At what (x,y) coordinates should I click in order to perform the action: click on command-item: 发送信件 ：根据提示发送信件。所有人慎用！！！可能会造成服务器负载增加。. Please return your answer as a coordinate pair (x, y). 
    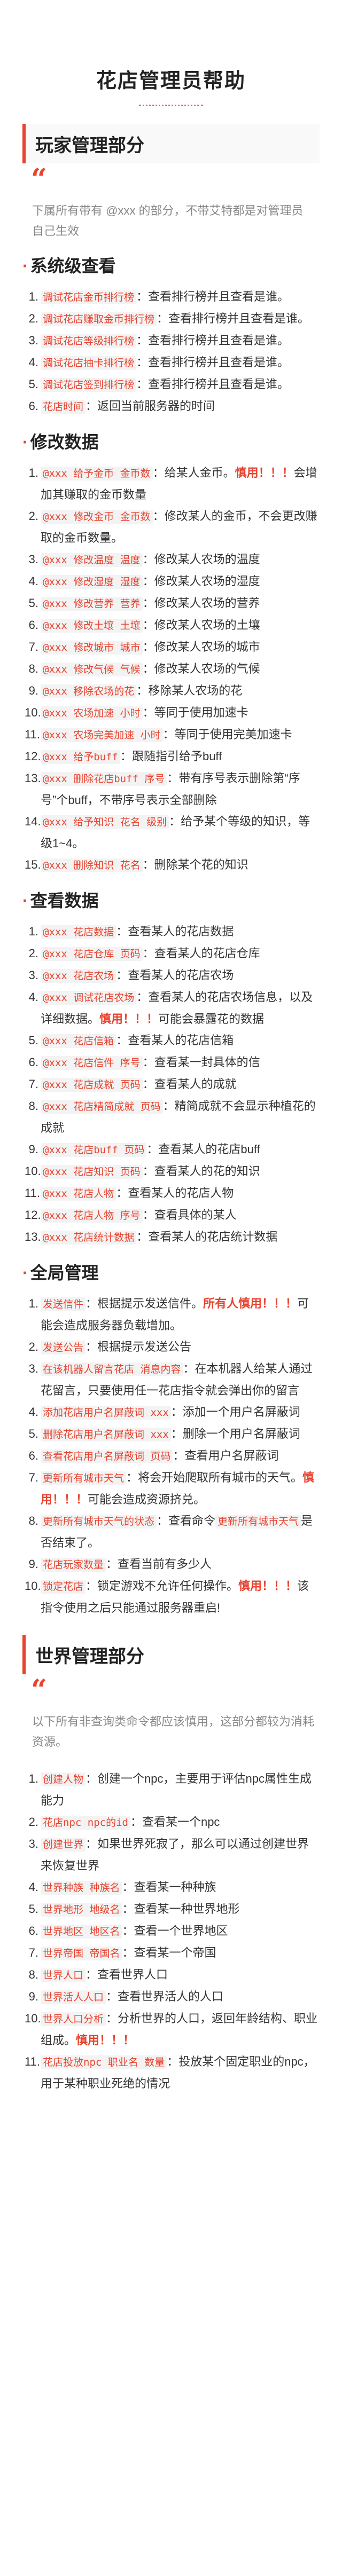
    Looking at the image, I should click on (172, 1315).